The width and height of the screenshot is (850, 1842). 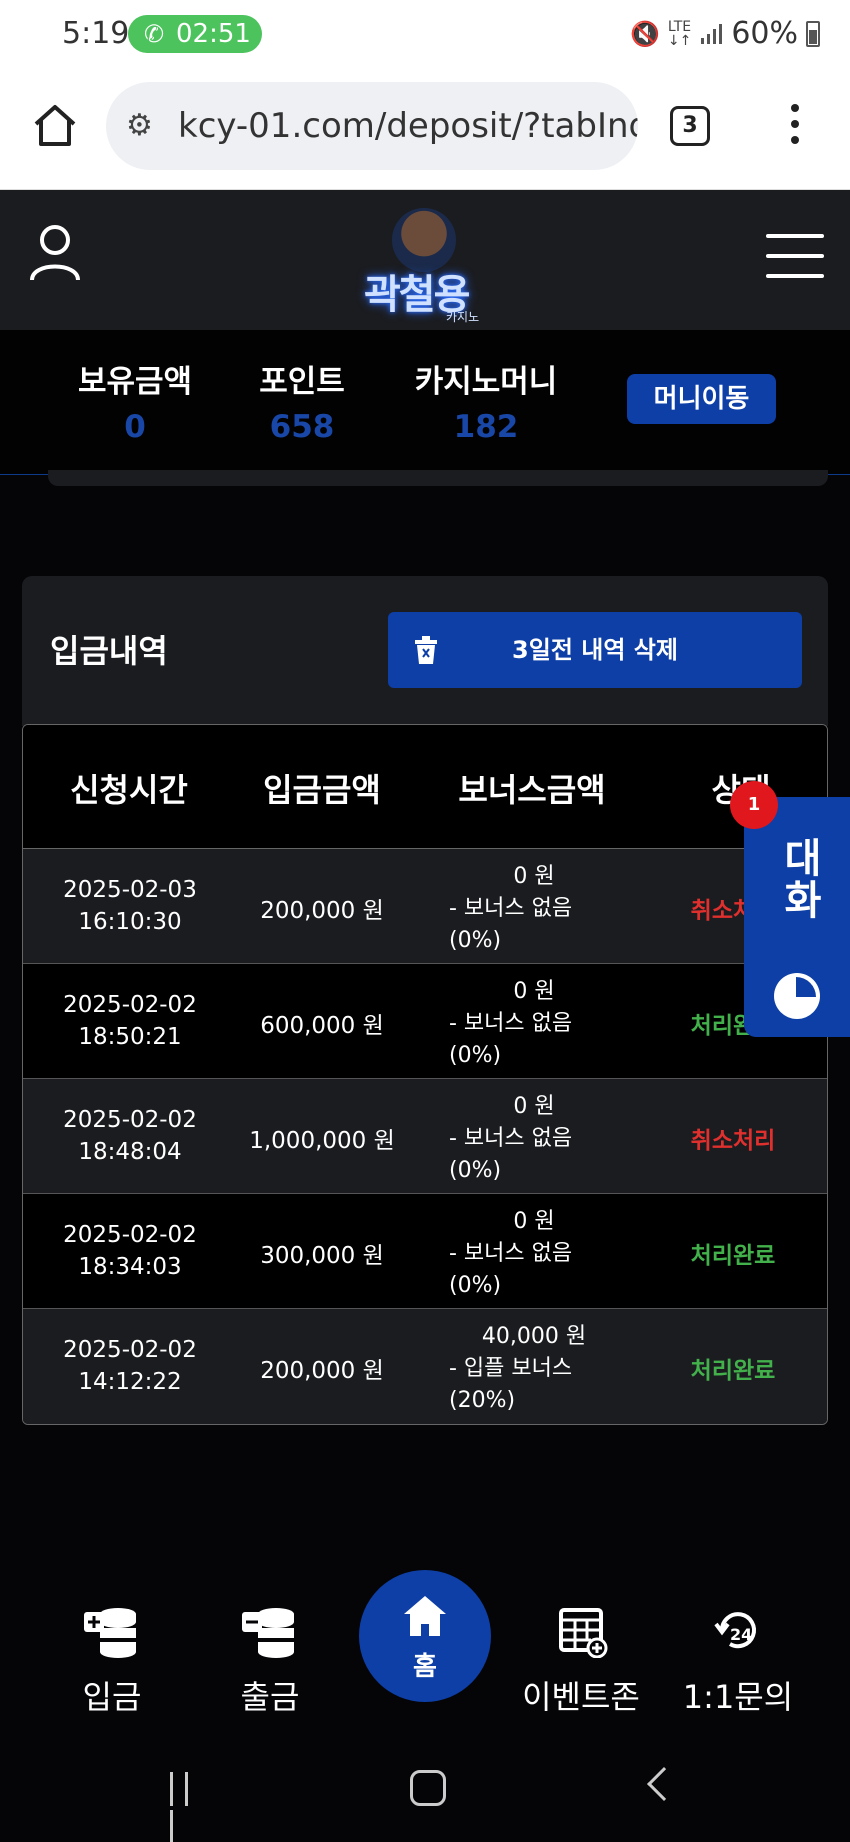 I want to click on nav-inquiry: 24 1:1문의, so click(x=738, y=1662).